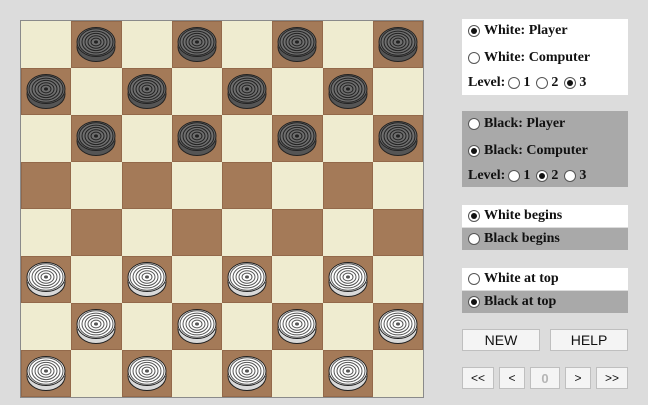 This screenshot has width=648, height=405. I want to click on black-level-1-option: 1, so click(517, 176).